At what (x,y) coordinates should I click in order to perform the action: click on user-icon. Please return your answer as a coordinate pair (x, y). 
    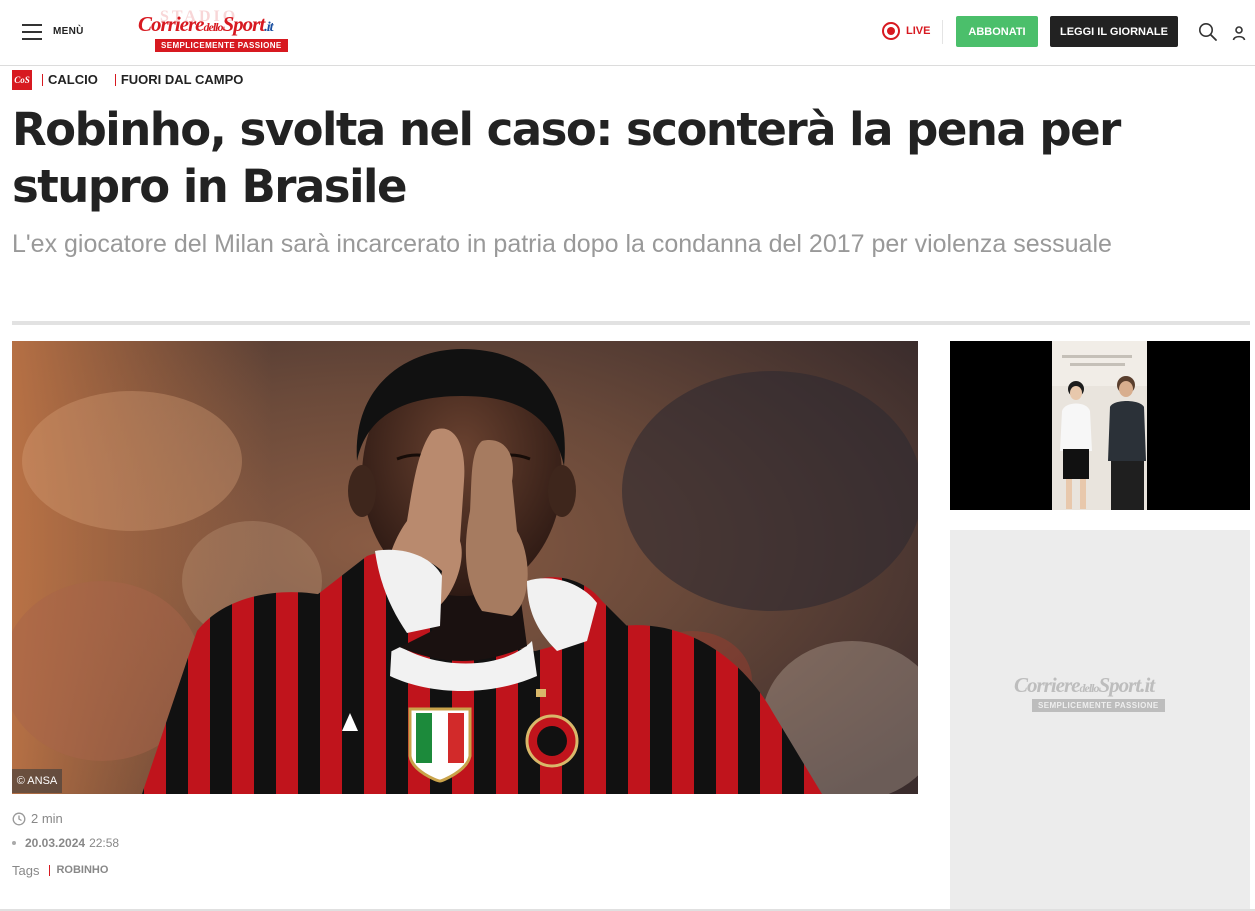
    Looking at the image, I should click on (1239, 33).